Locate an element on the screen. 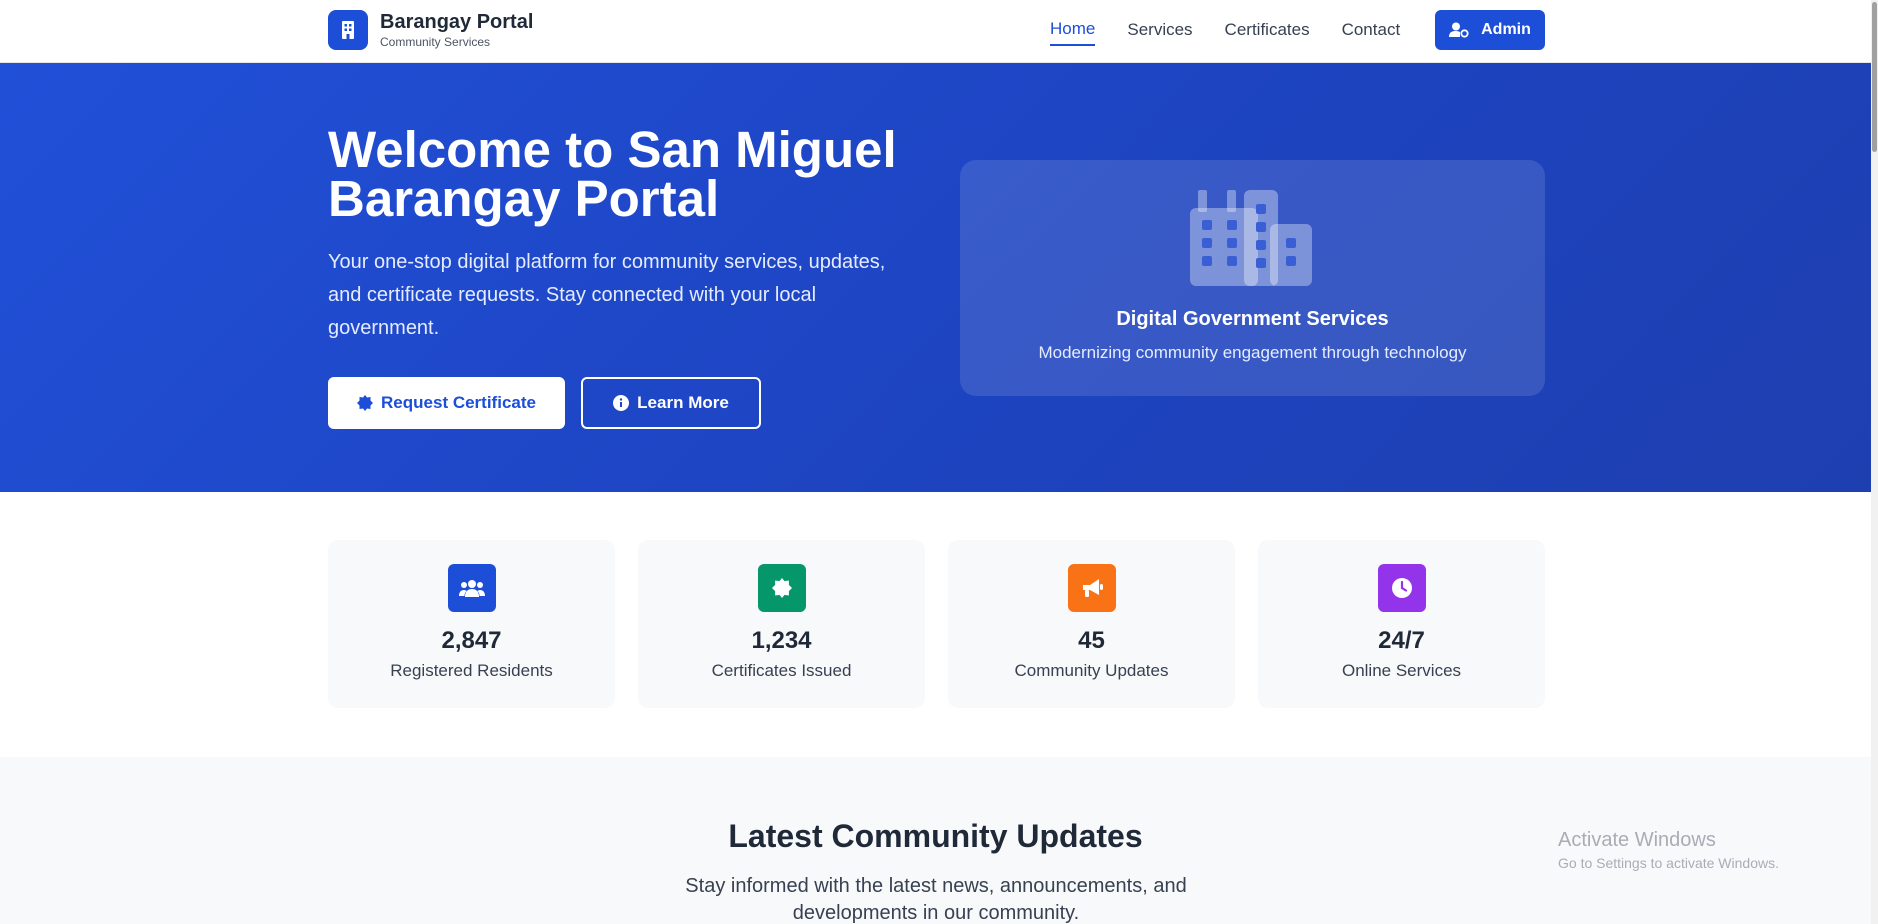  activate-windows-title: Activate Windows is located at coordinates (1637, 840).